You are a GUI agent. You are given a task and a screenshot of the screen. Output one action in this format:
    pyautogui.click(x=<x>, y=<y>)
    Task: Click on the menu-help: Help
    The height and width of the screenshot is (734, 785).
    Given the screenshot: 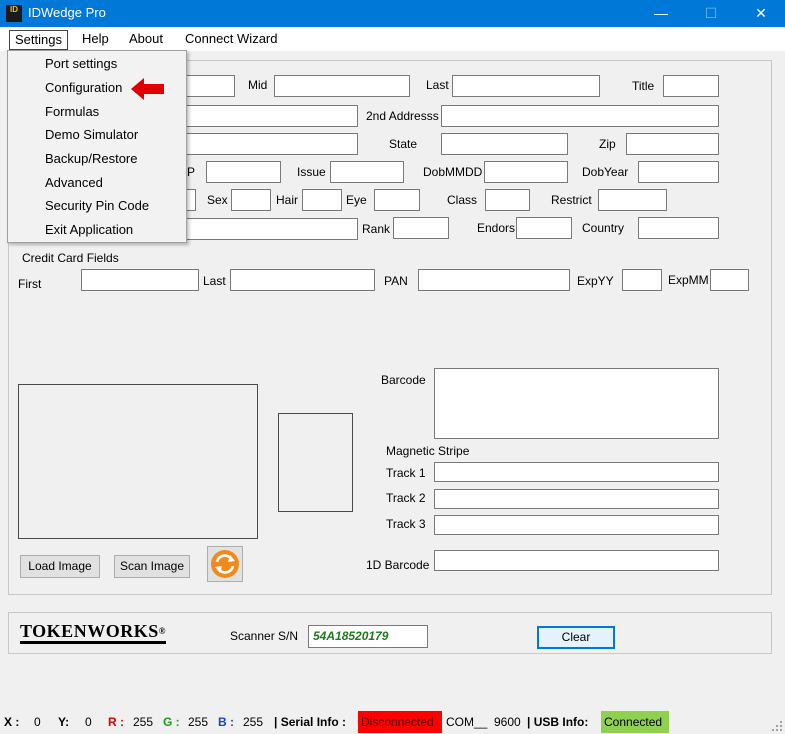 What is the action you would take?
    pyautogui.click(x=95, y=40)
    